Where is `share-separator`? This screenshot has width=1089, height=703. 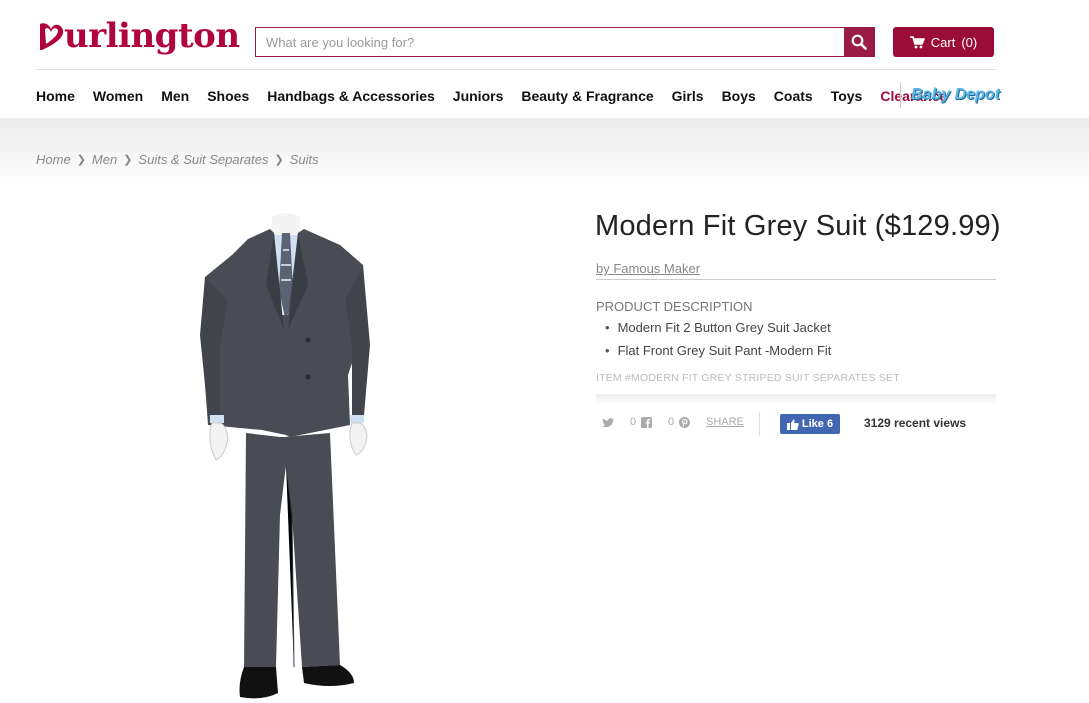
share-separator is located at coordinates (759, 424).